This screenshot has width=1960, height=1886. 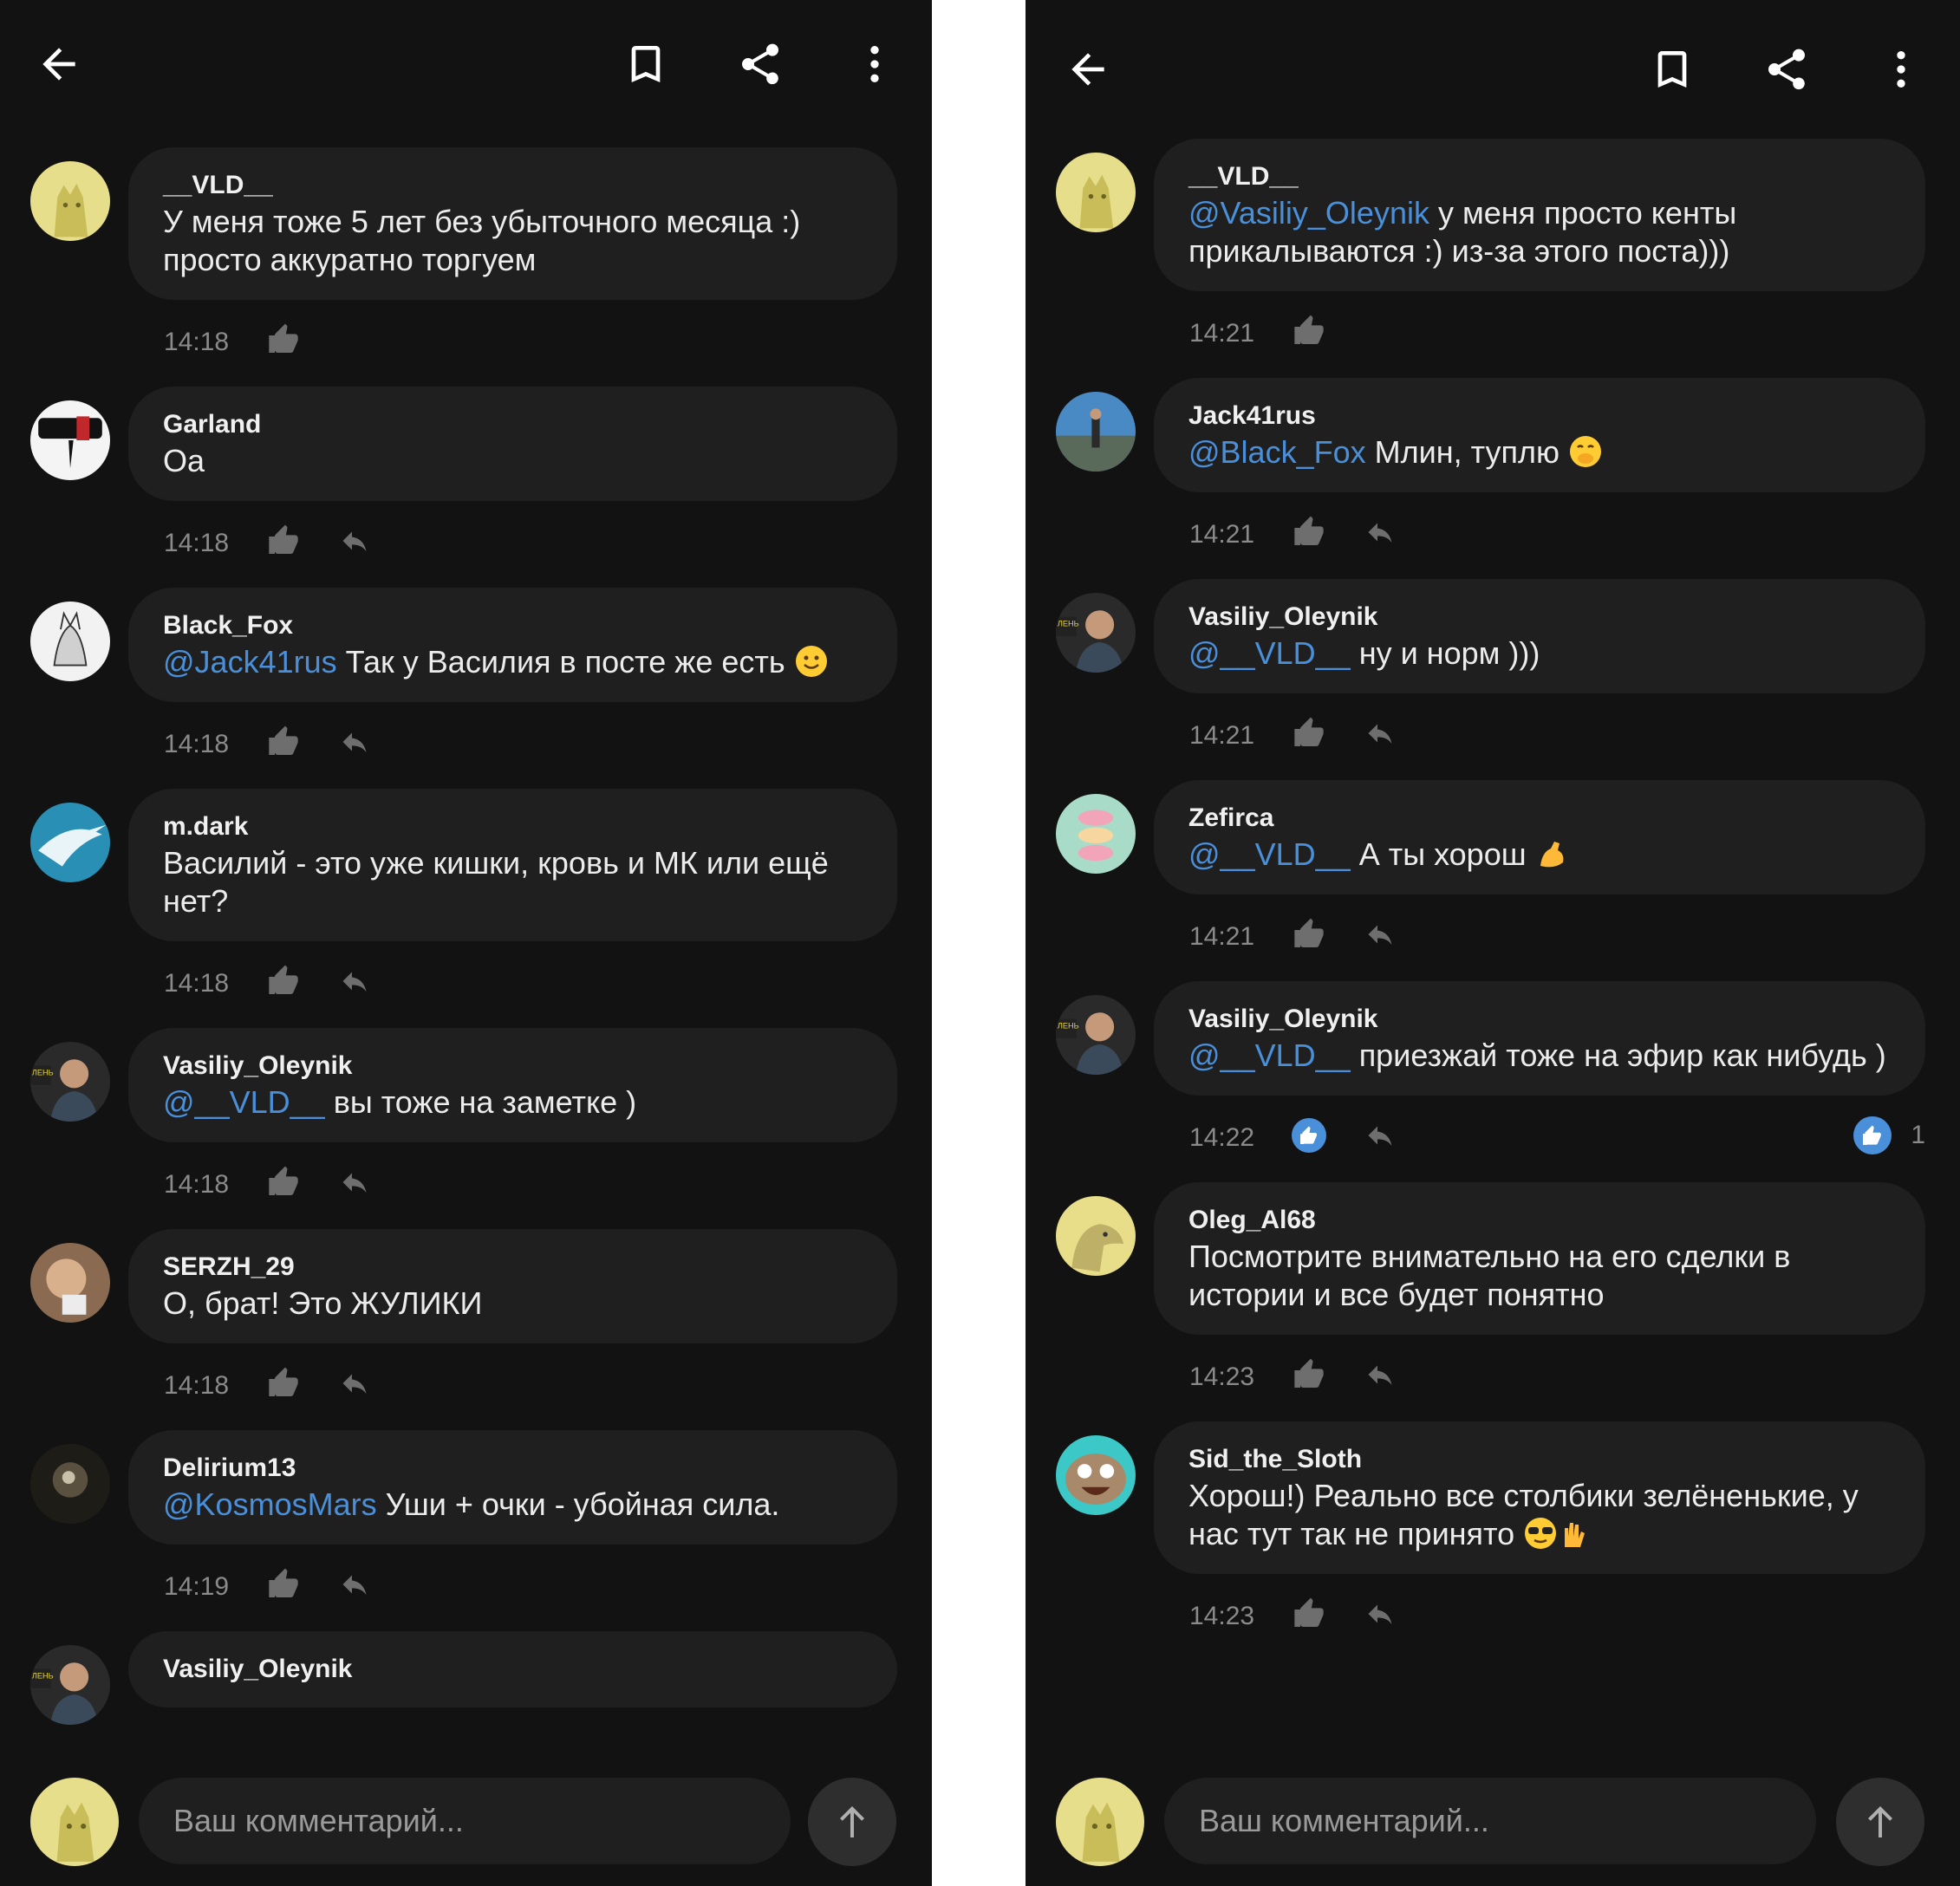 I want to click on comment-bubble: Zefirca @__VLD__ А ты хорош, so click(x=1539, y=837).